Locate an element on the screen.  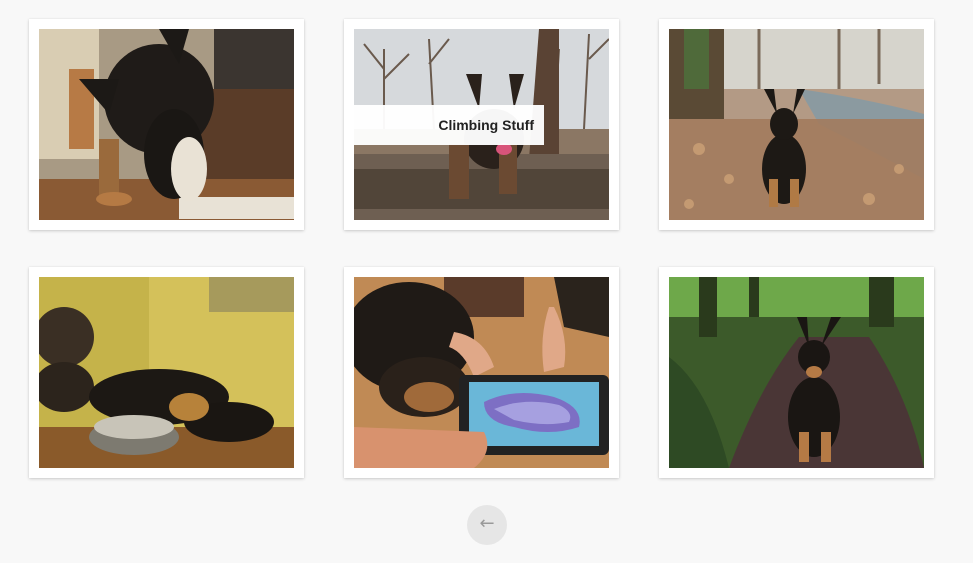
arrow-left-icon: ← is located at coordinates (487, 523).